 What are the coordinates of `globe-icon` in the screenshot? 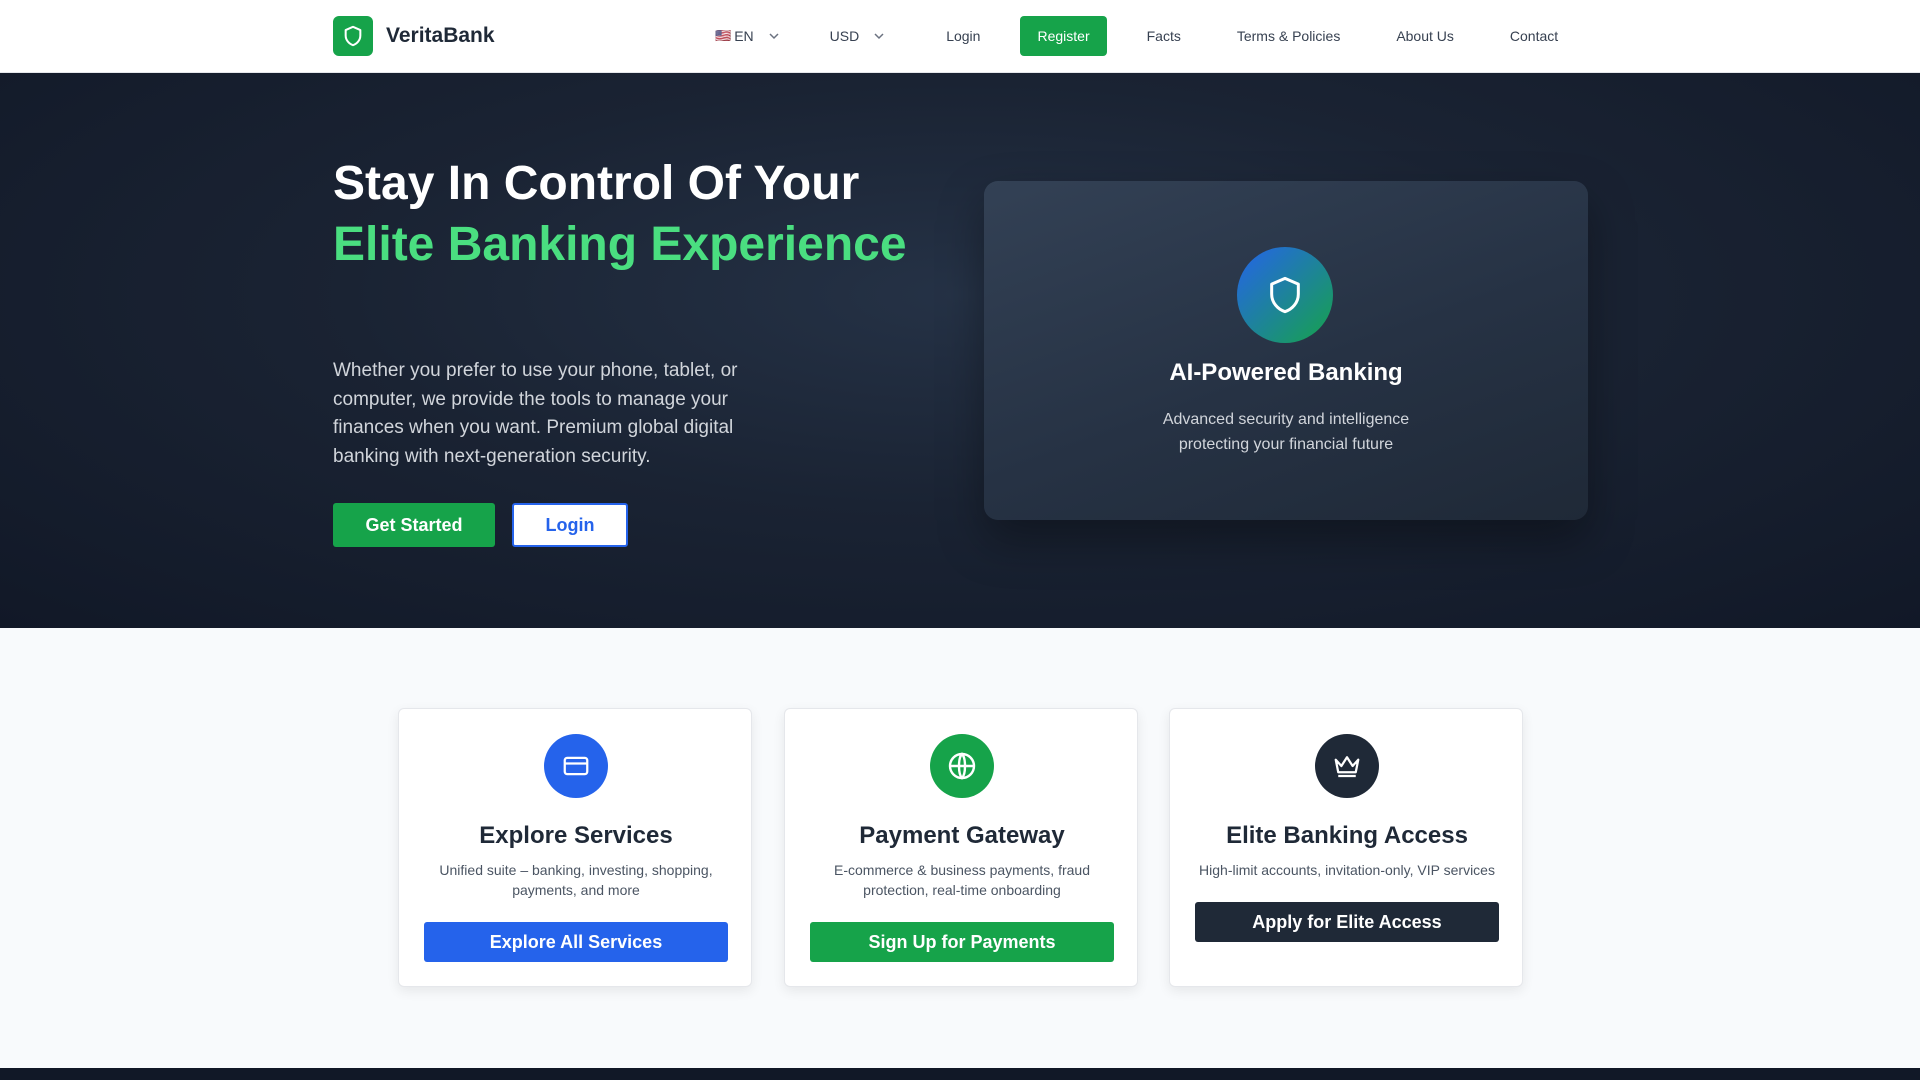 It's located at (962, 766).